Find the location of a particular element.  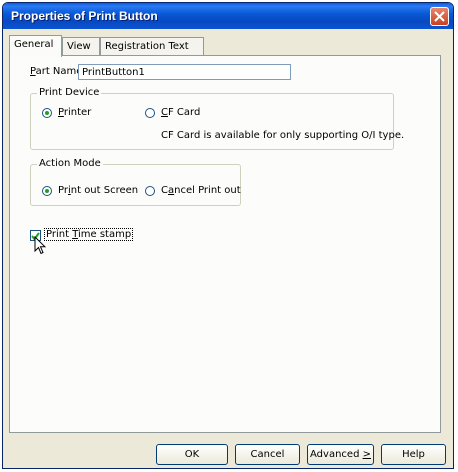

tab-general: General is located at coordinates (35, 46).